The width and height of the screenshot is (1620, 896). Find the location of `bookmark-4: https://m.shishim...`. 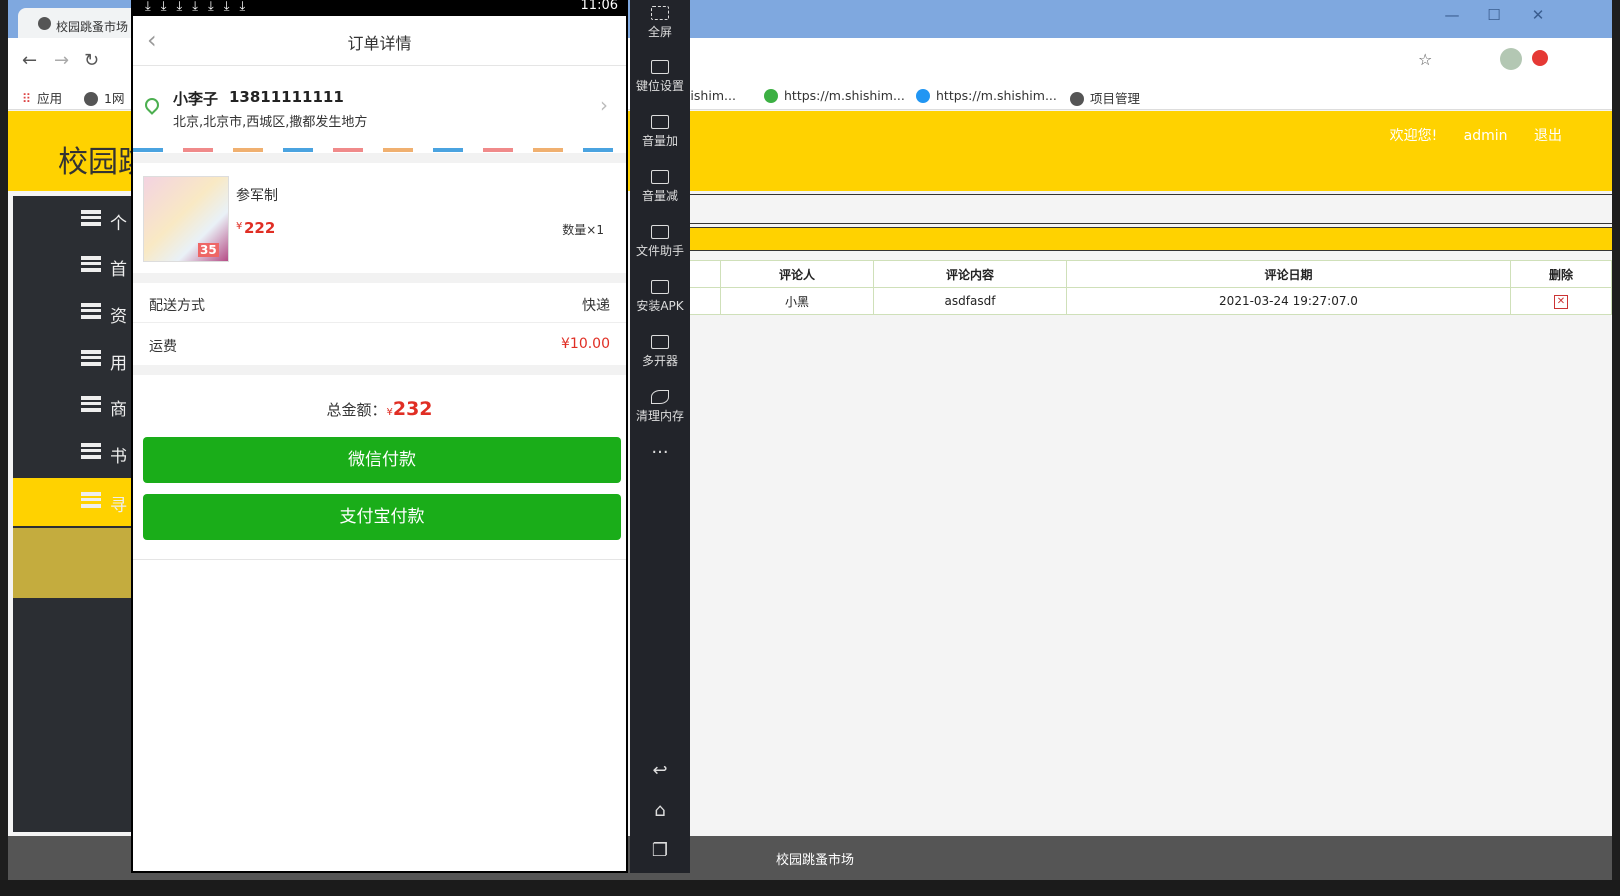

bookmark-4: https://m.shishim... is located at coordinates (986, 95).